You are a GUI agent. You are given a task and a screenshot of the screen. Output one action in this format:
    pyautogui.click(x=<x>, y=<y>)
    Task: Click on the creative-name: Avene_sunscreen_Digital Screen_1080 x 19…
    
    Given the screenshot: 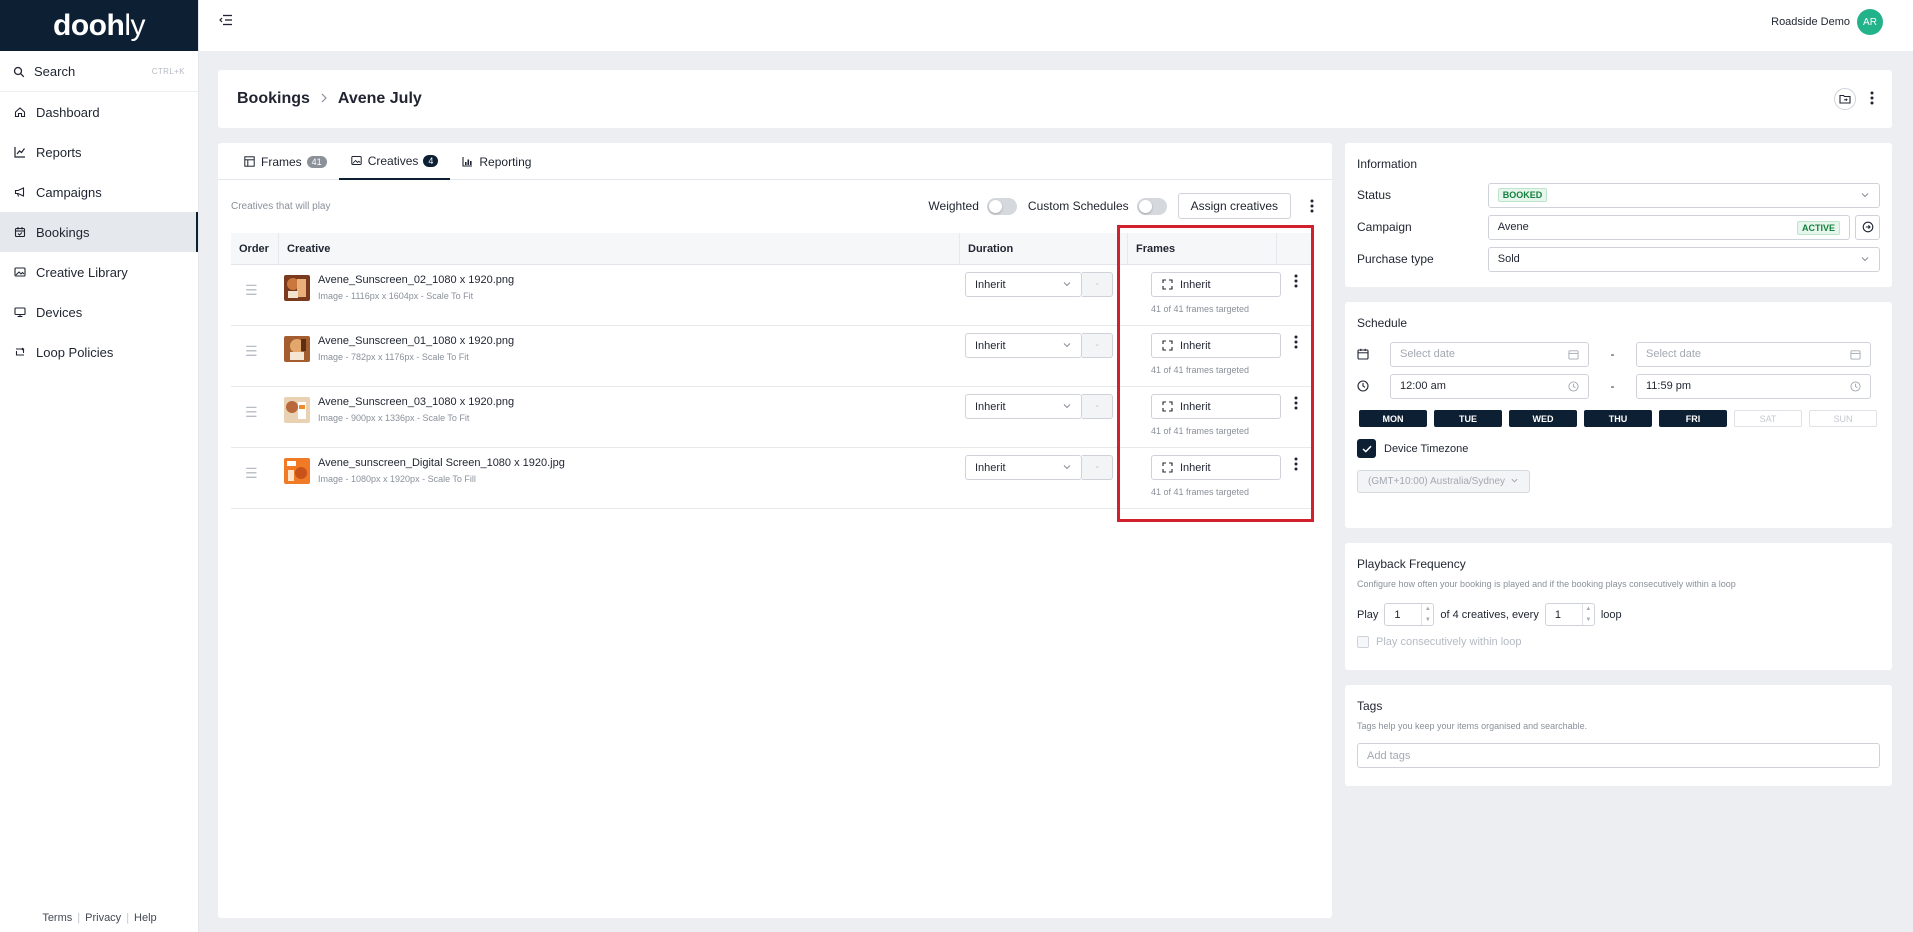 What is the action you would take?
    pyautogui.click(x=441, y=463)
    